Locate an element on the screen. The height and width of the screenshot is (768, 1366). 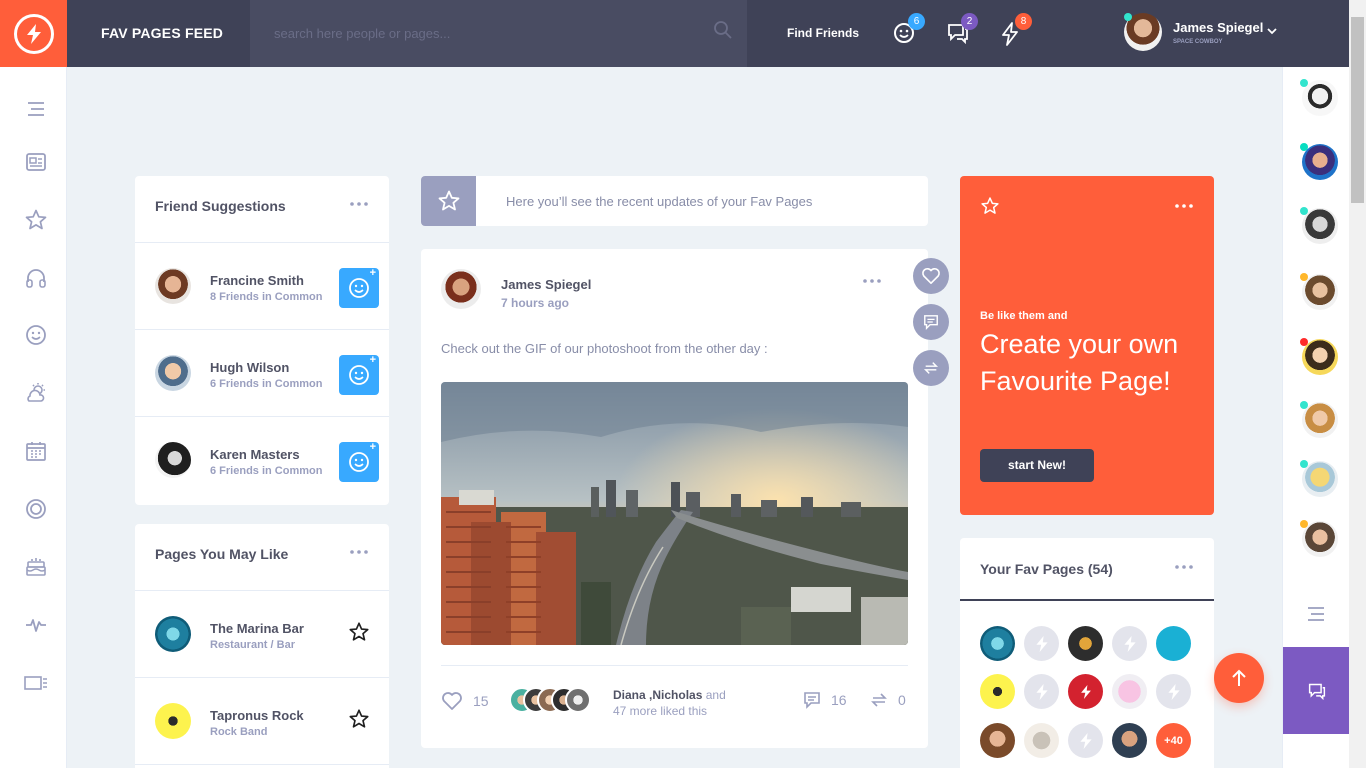
friend-name: Hugh Wilson is located at coordinates (249, 367).